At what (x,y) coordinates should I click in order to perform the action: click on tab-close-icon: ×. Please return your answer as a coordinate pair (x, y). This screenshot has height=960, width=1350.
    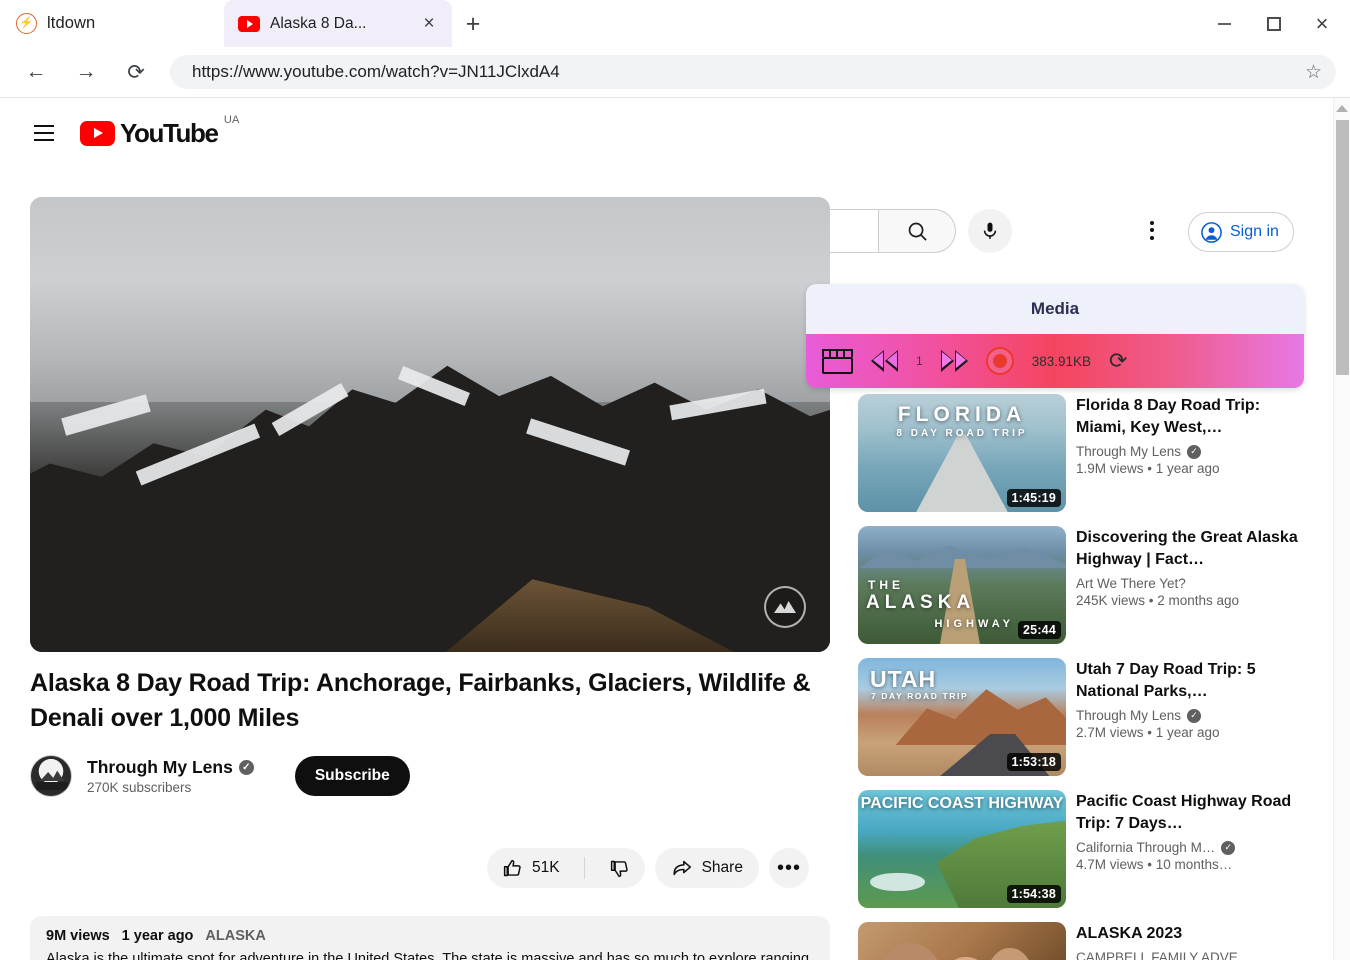
    Looking at the image, I should click on (429, 24).